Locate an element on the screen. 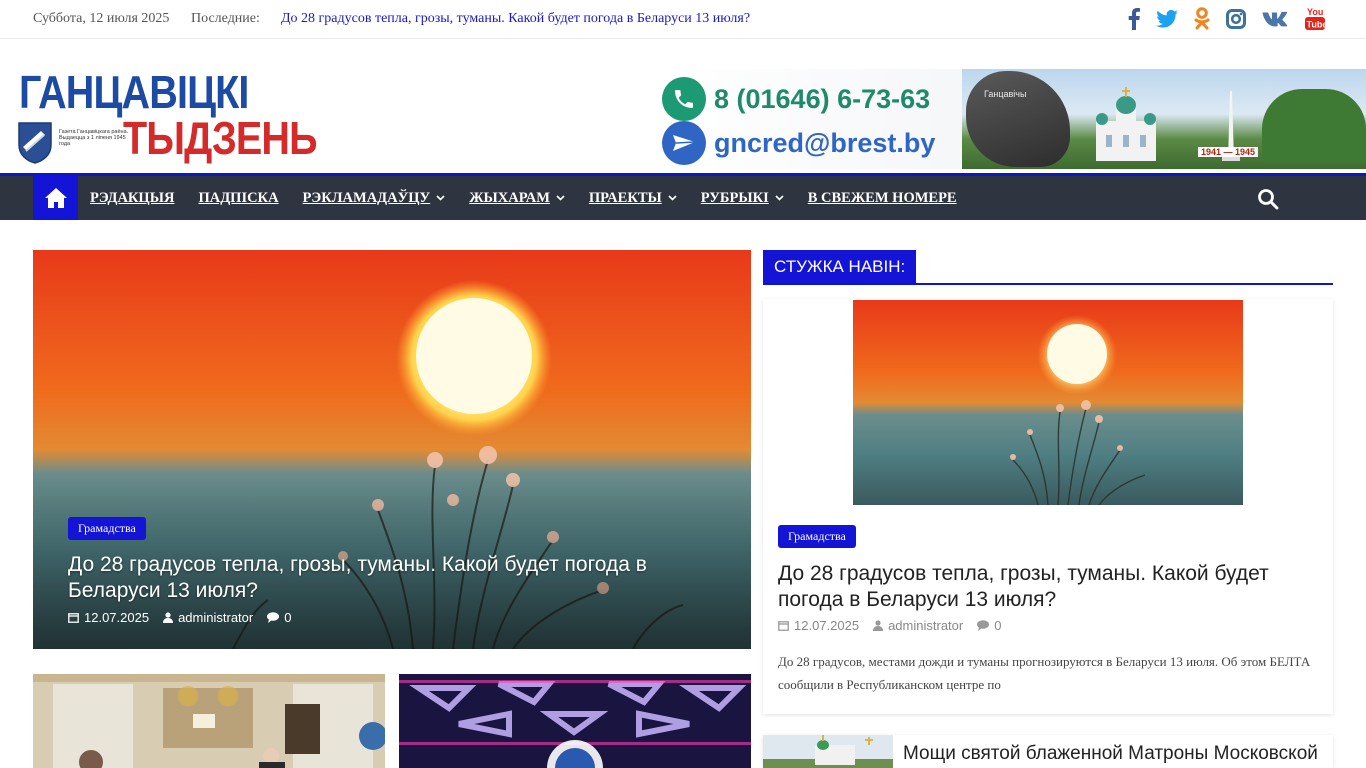 The height and width of the screenshot is (768, 1366). news-item-thumbnail is located at coordinates (828, 751).